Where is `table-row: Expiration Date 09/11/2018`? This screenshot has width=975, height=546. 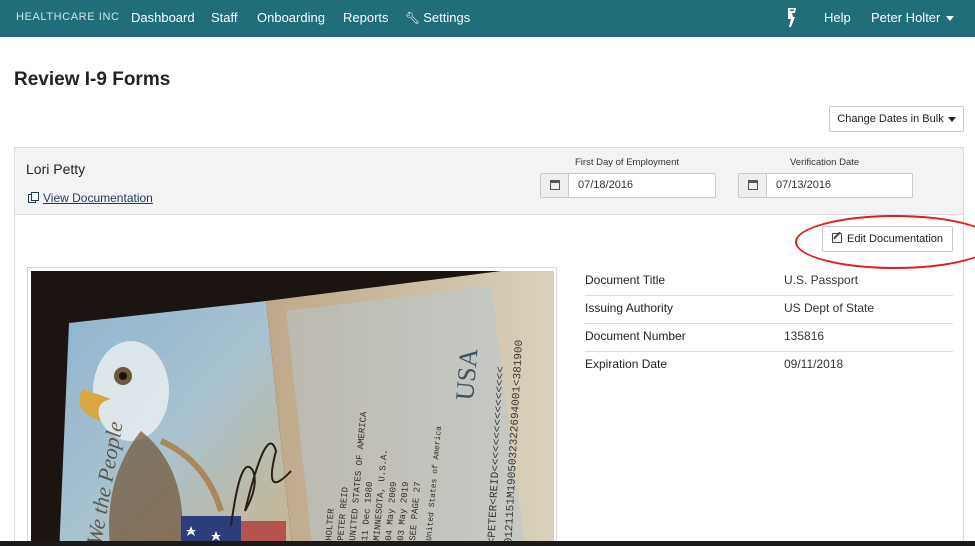
table-row: Expiration Date 09/11/2018 is located at coordinates (769, 366).